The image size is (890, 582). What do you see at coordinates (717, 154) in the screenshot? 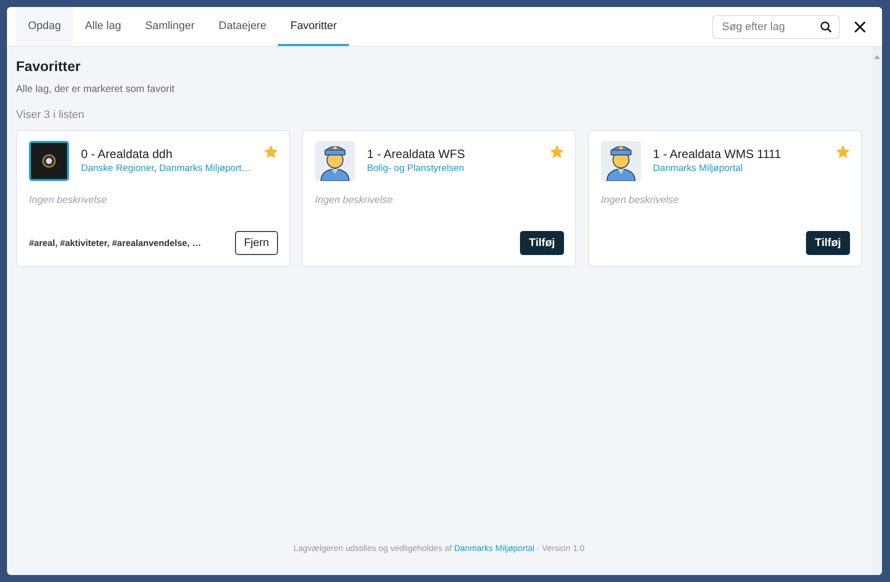
I see `layer-title: 1 - Arealdata WMS 1111` at bounding box center [717, 154].